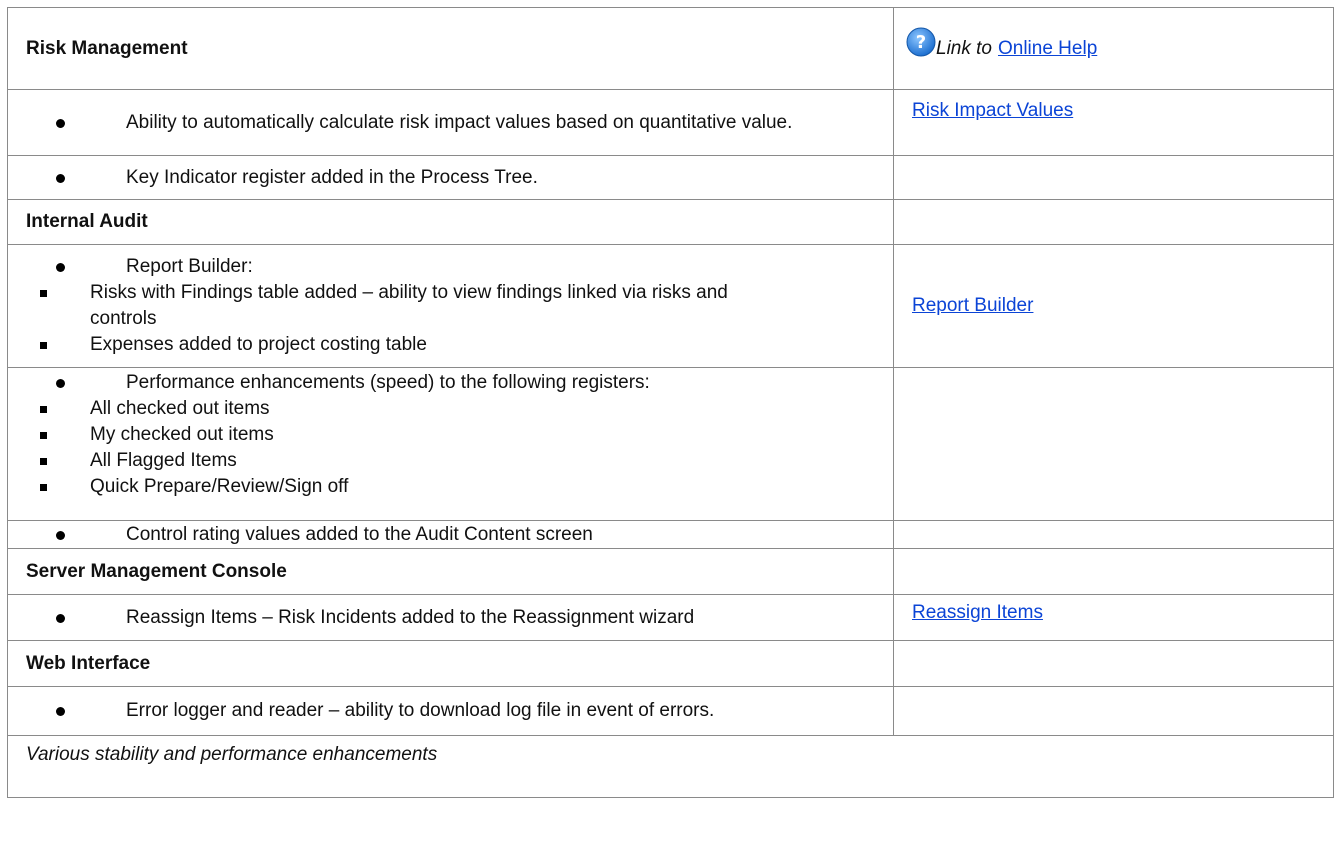  I want to click on online-help-link: Online Help, so click(1047, 49).